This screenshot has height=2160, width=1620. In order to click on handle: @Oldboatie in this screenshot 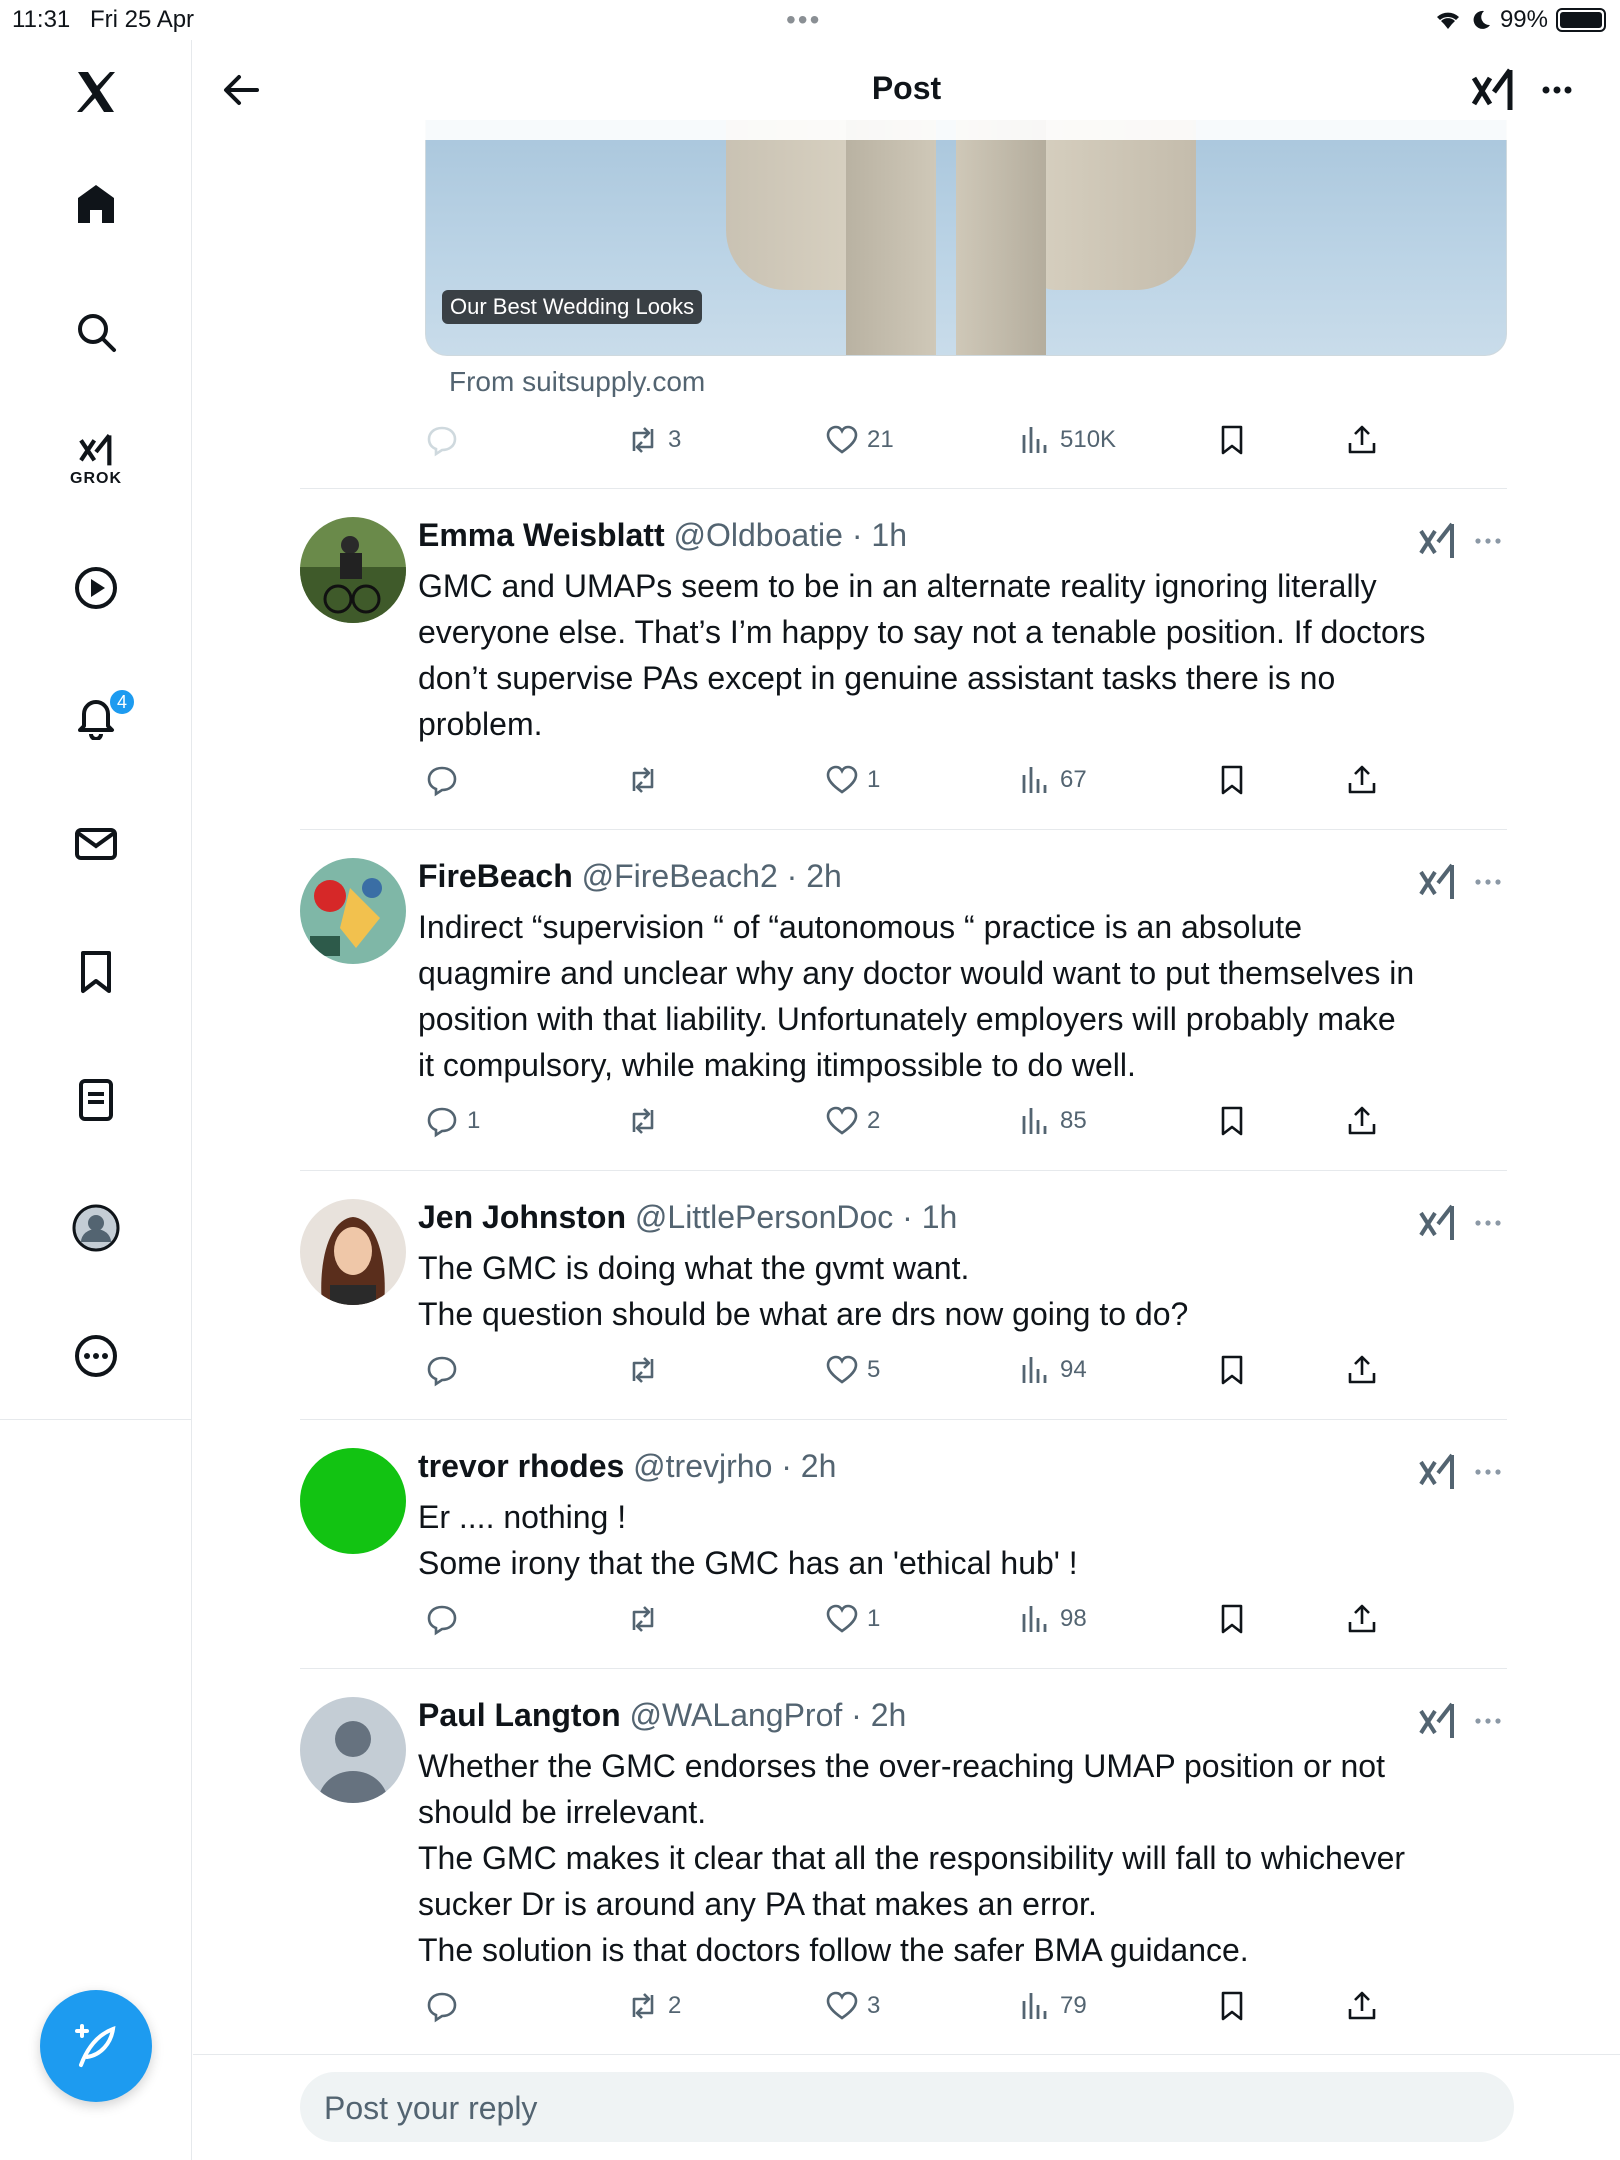, I will do `click(757, 535)`.